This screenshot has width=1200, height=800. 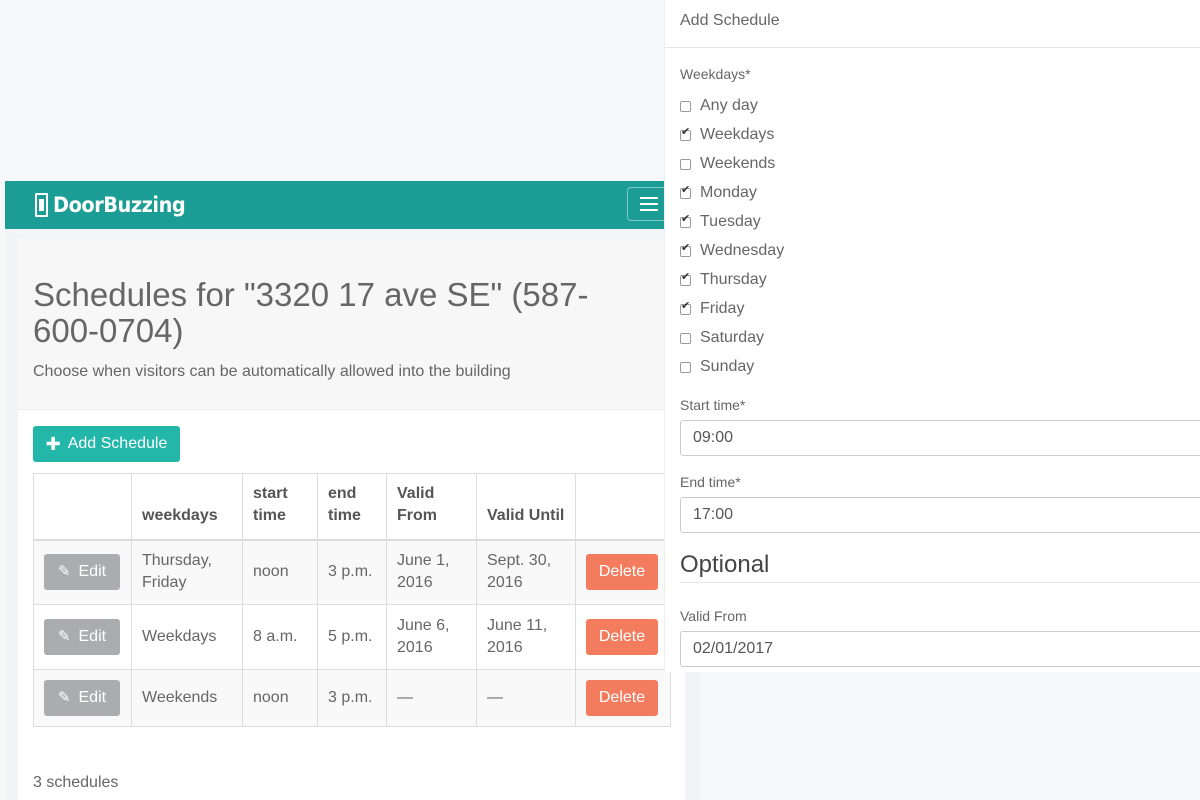 I want to click on checkbox-saturday: Saturday, so click(x=722, y=338).